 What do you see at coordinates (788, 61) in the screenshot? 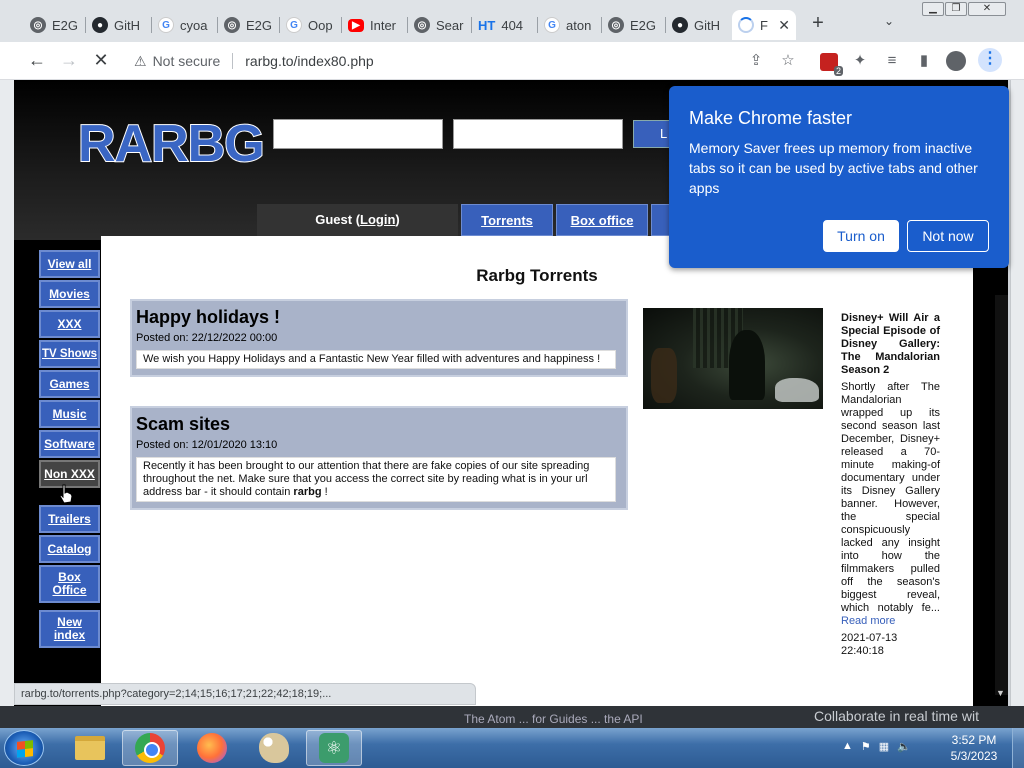
I see `bookmark-star-icon: ☆` at bounding box center [788, 61].